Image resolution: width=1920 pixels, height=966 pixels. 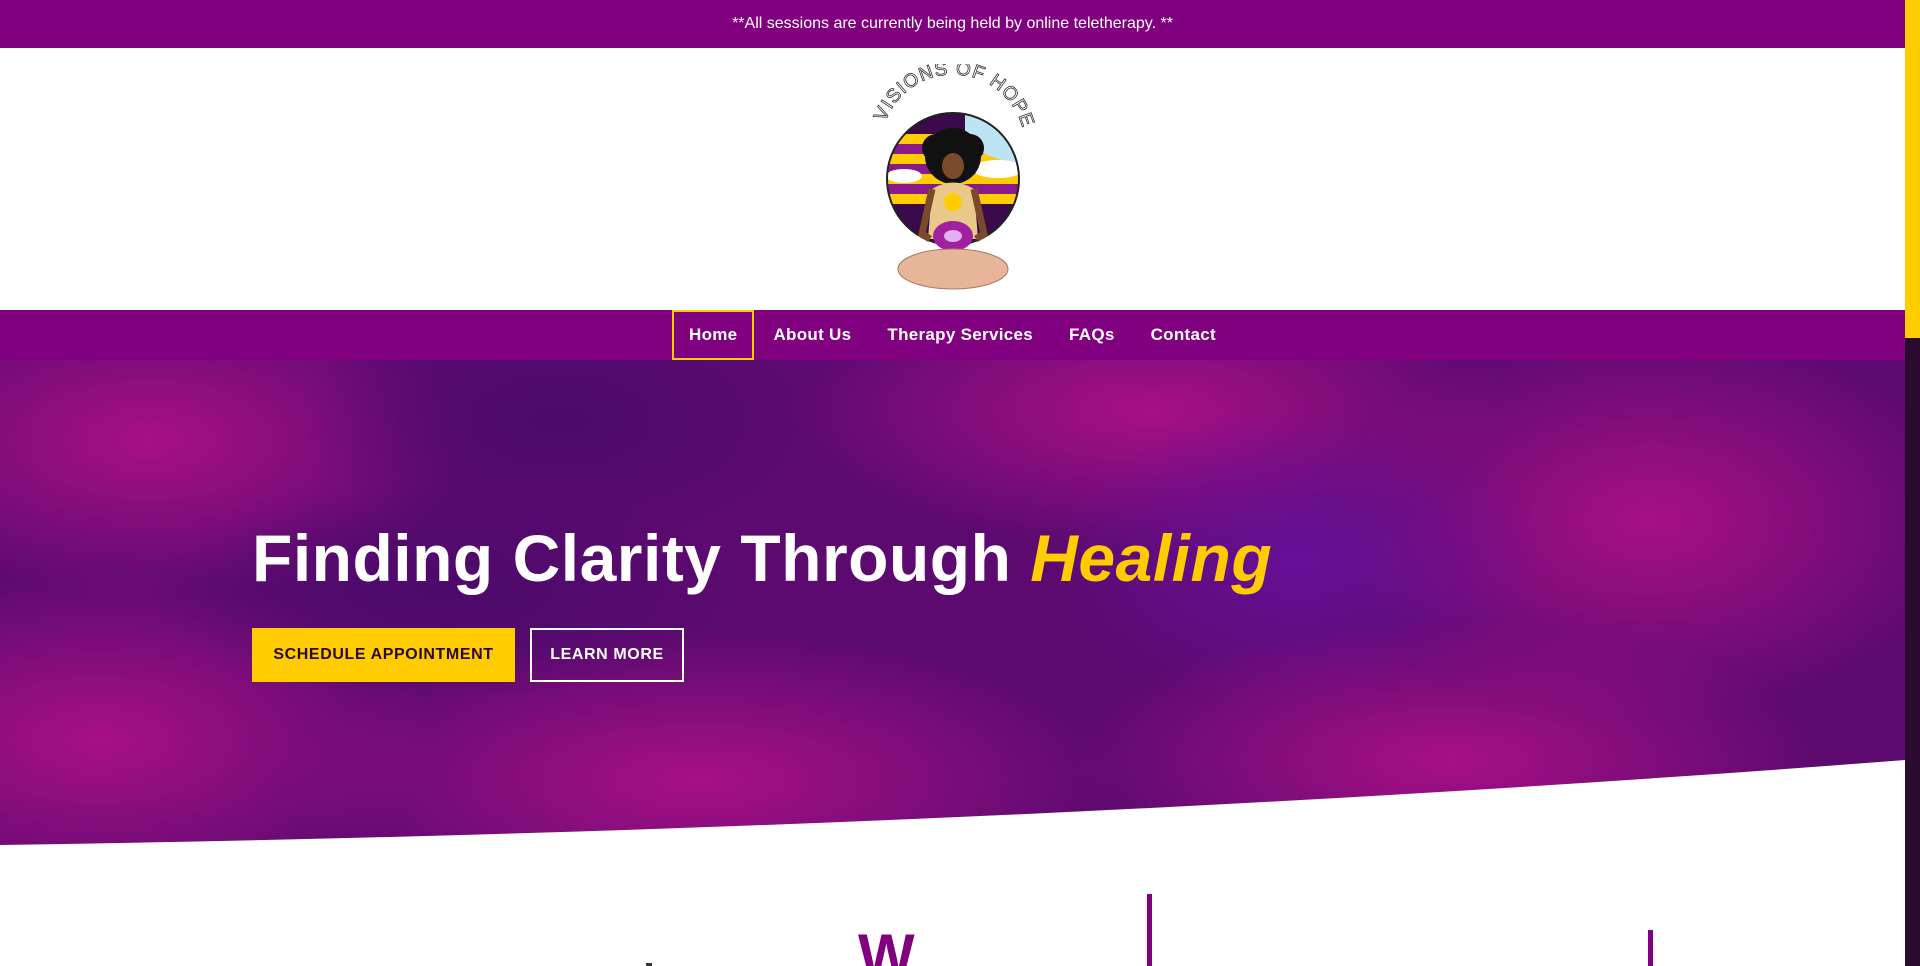 I want to click on nav-item-contact: Contact, so click(x=1183, y=335).